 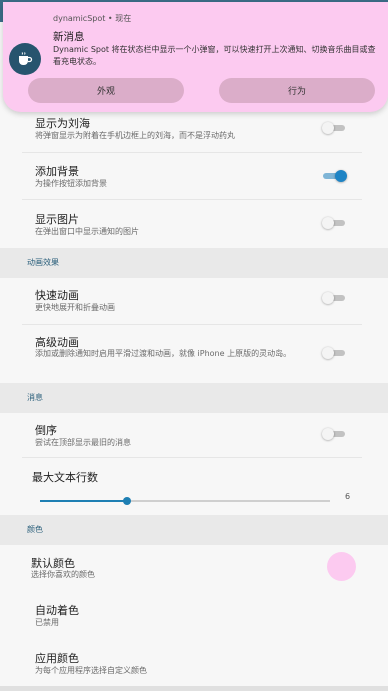 What do you see at coordinates (57, 295) in the screenshot?
I see `setting-title: 快速动画` at bounding box center [57, 295].